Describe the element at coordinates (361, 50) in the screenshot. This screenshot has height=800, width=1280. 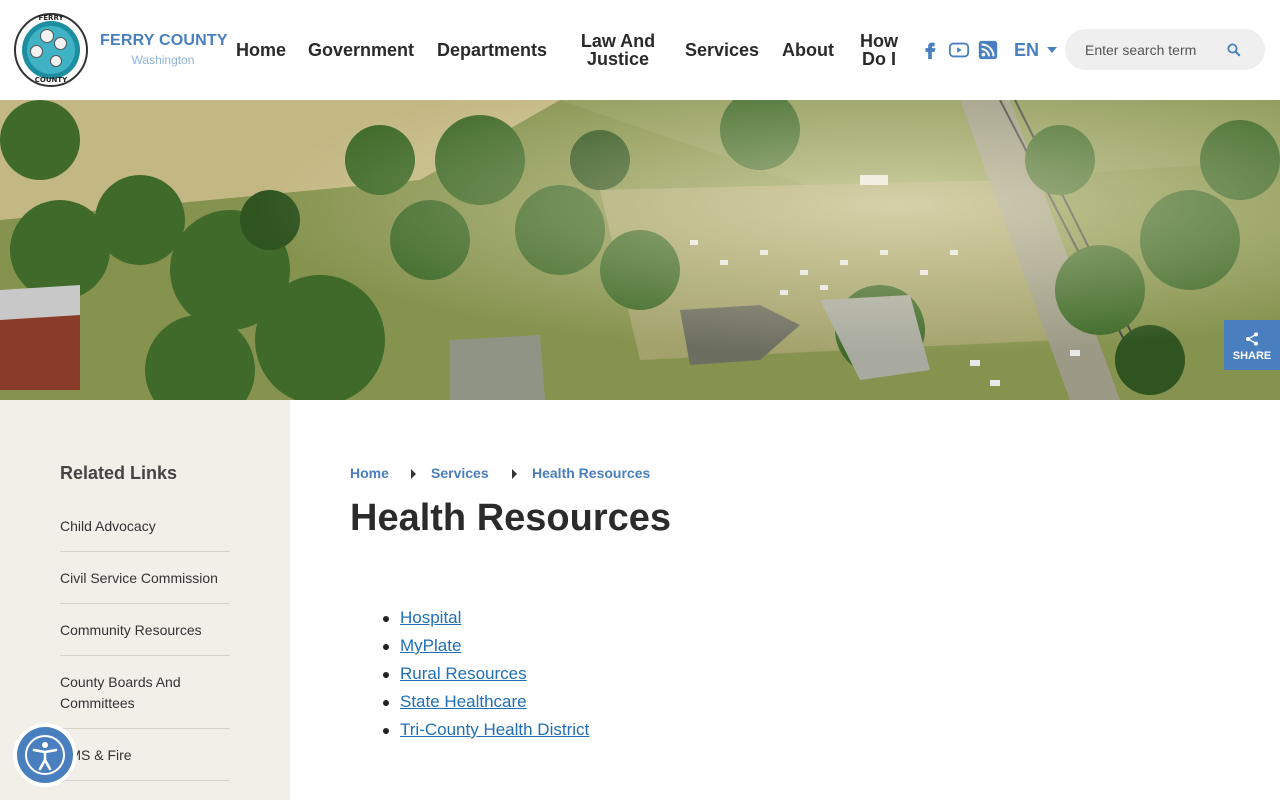
I see `nav-government: Government` at that location.